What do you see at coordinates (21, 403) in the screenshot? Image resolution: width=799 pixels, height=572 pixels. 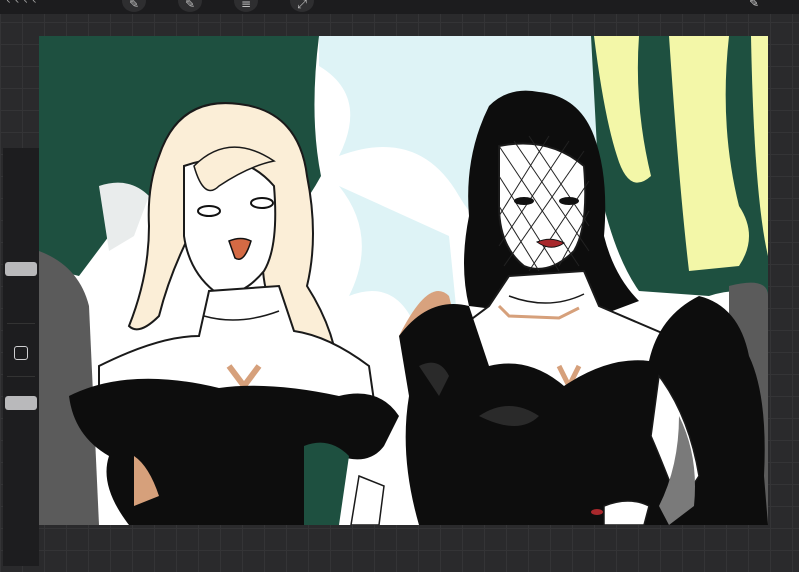 I see `opacity-handle` at bounding box center [21, 403].